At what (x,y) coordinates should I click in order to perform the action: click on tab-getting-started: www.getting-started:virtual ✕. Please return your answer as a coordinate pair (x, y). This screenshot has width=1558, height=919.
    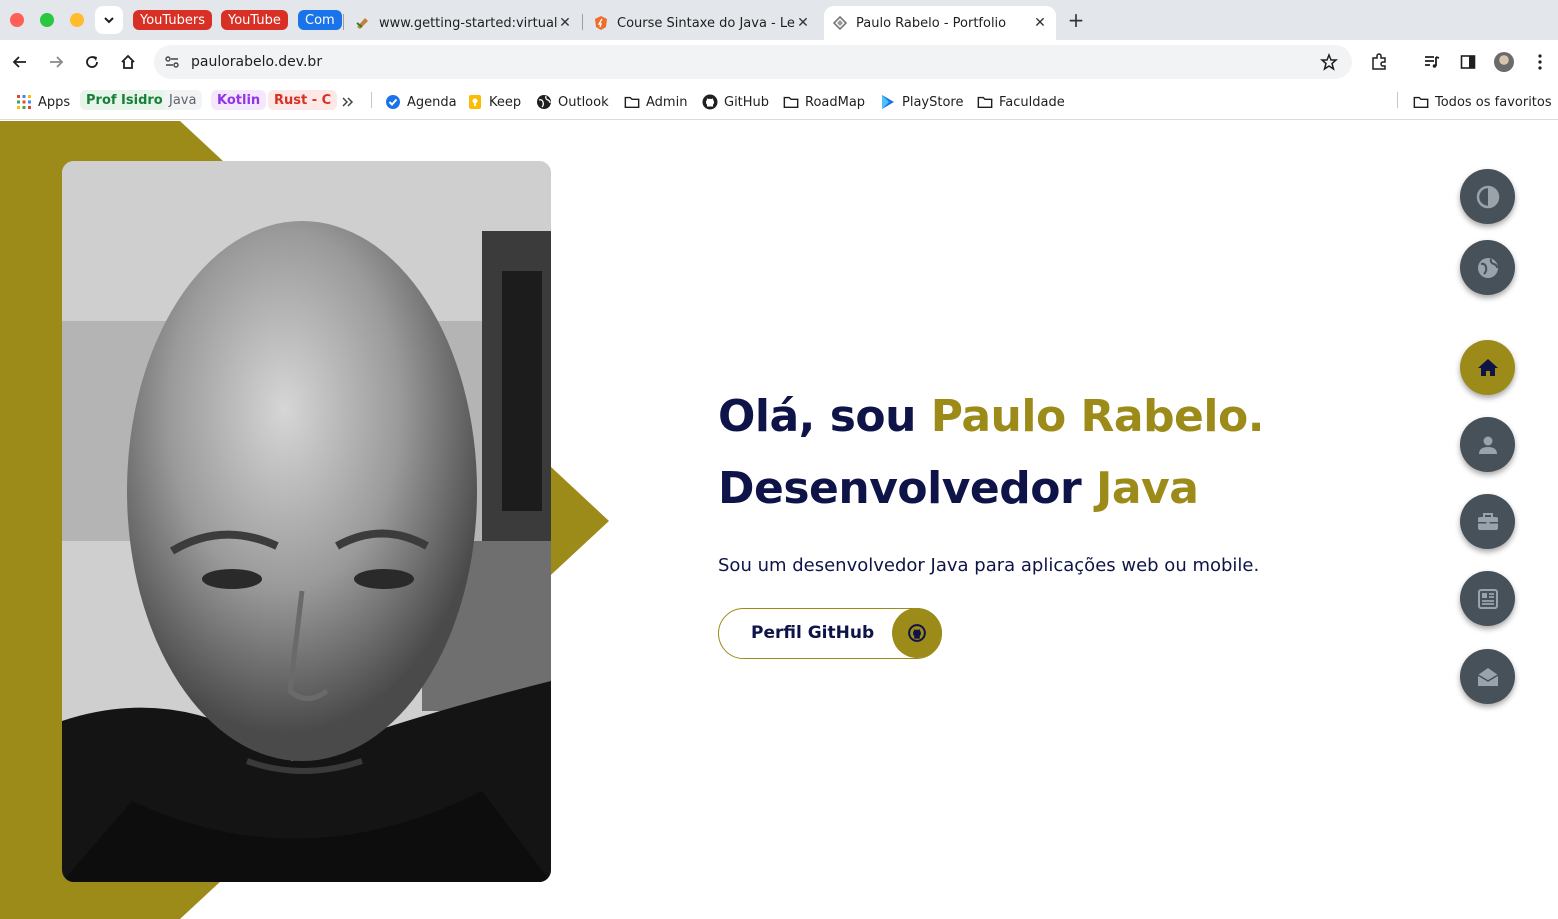
    Looking at the image, I should click on (464, 23).